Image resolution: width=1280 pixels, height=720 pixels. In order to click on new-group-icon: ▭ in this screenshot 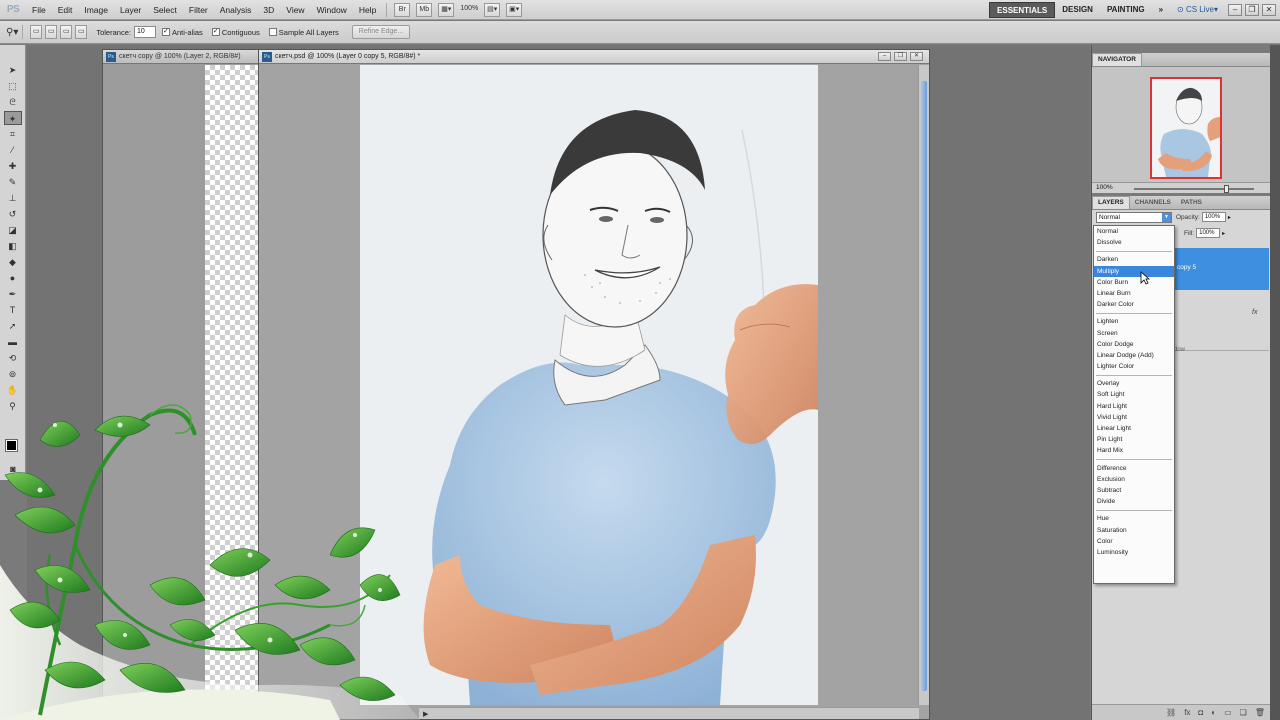, I will do `click(1228, 712)`.